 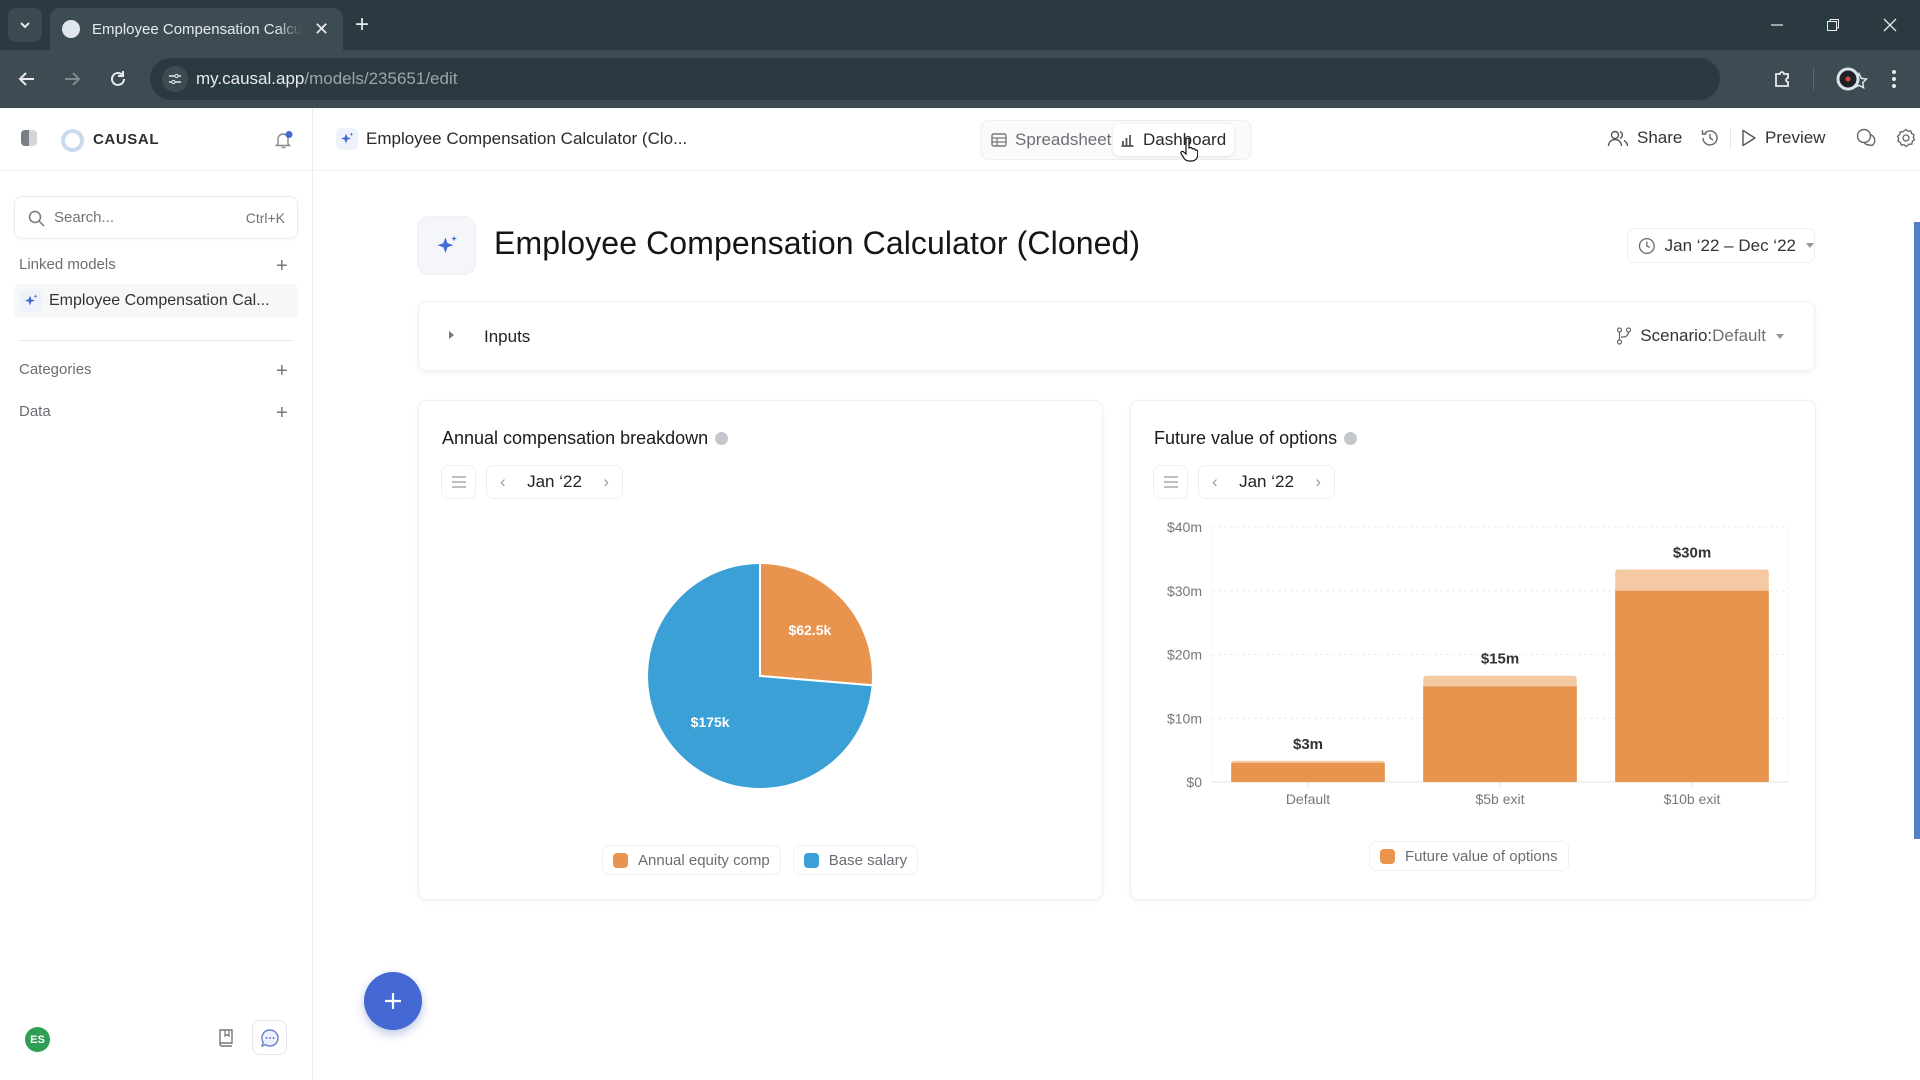 I want to click on comments-button, so click(x=1866, y=138).